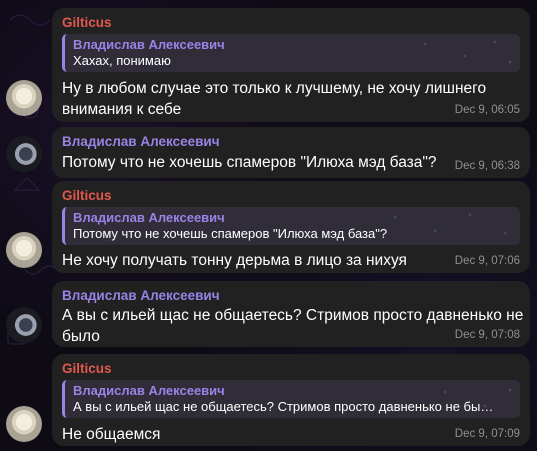 Image resolution: width=537 pixels, height=451 pixels. I want to click on message-timestamp: Dec 9, 07:06, so click(487, 261).